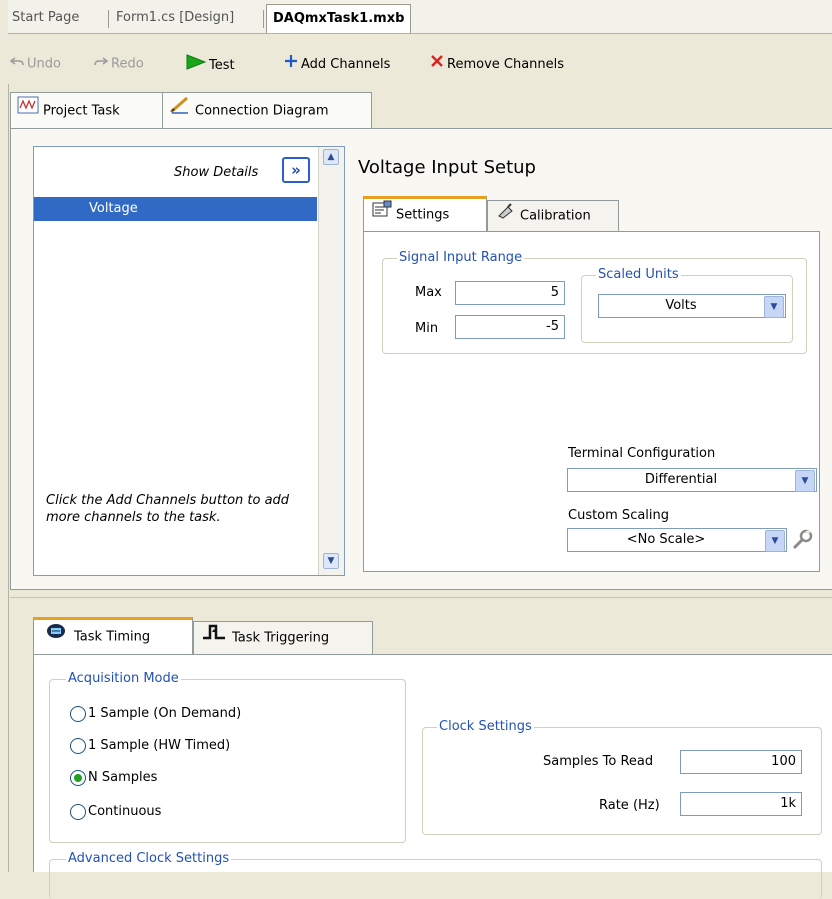  Describe the element at coordinates (216, 172) in the screenshot. I see `show-details-label: Show Details` at that location.